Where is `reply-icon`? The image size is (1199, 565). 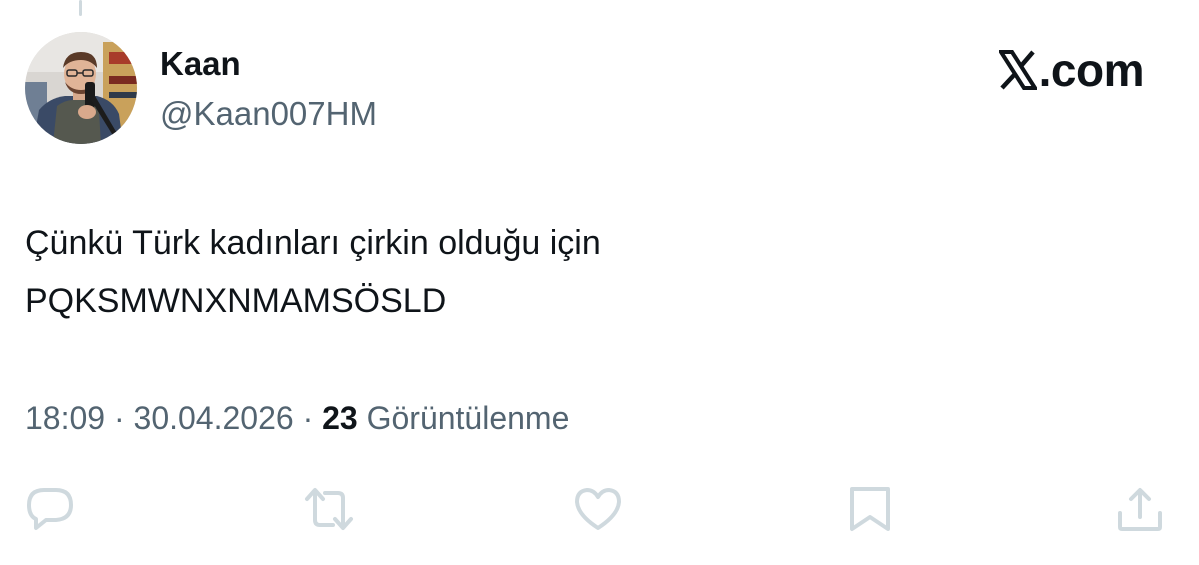
reply-icon is located at coordinates (50, 509).